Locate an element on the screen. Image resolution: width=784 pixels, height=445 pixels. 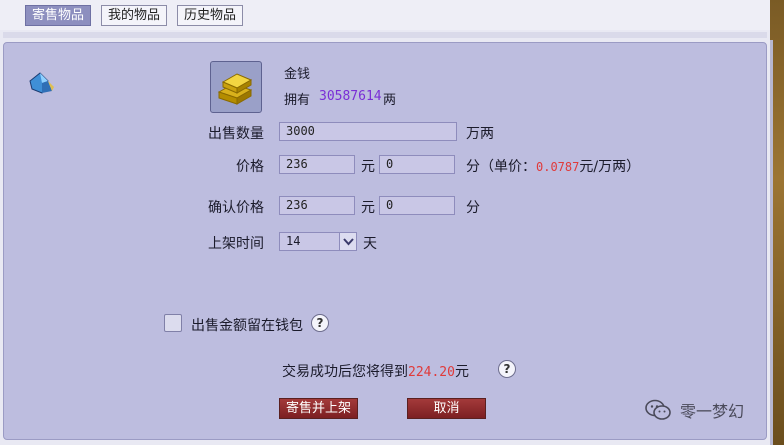
price-fen-input: 0 is located at coordinates (417, 164).